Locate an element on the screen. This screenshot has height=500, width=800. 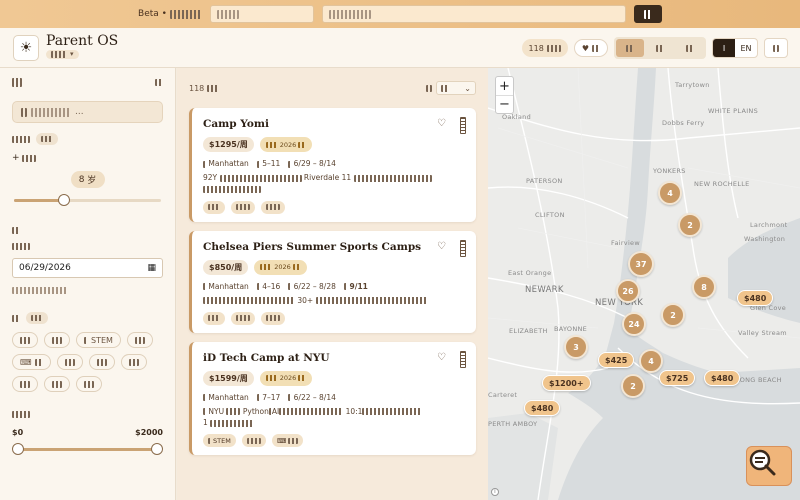
map-cluster: 24 is located at coordinates (634, 324).